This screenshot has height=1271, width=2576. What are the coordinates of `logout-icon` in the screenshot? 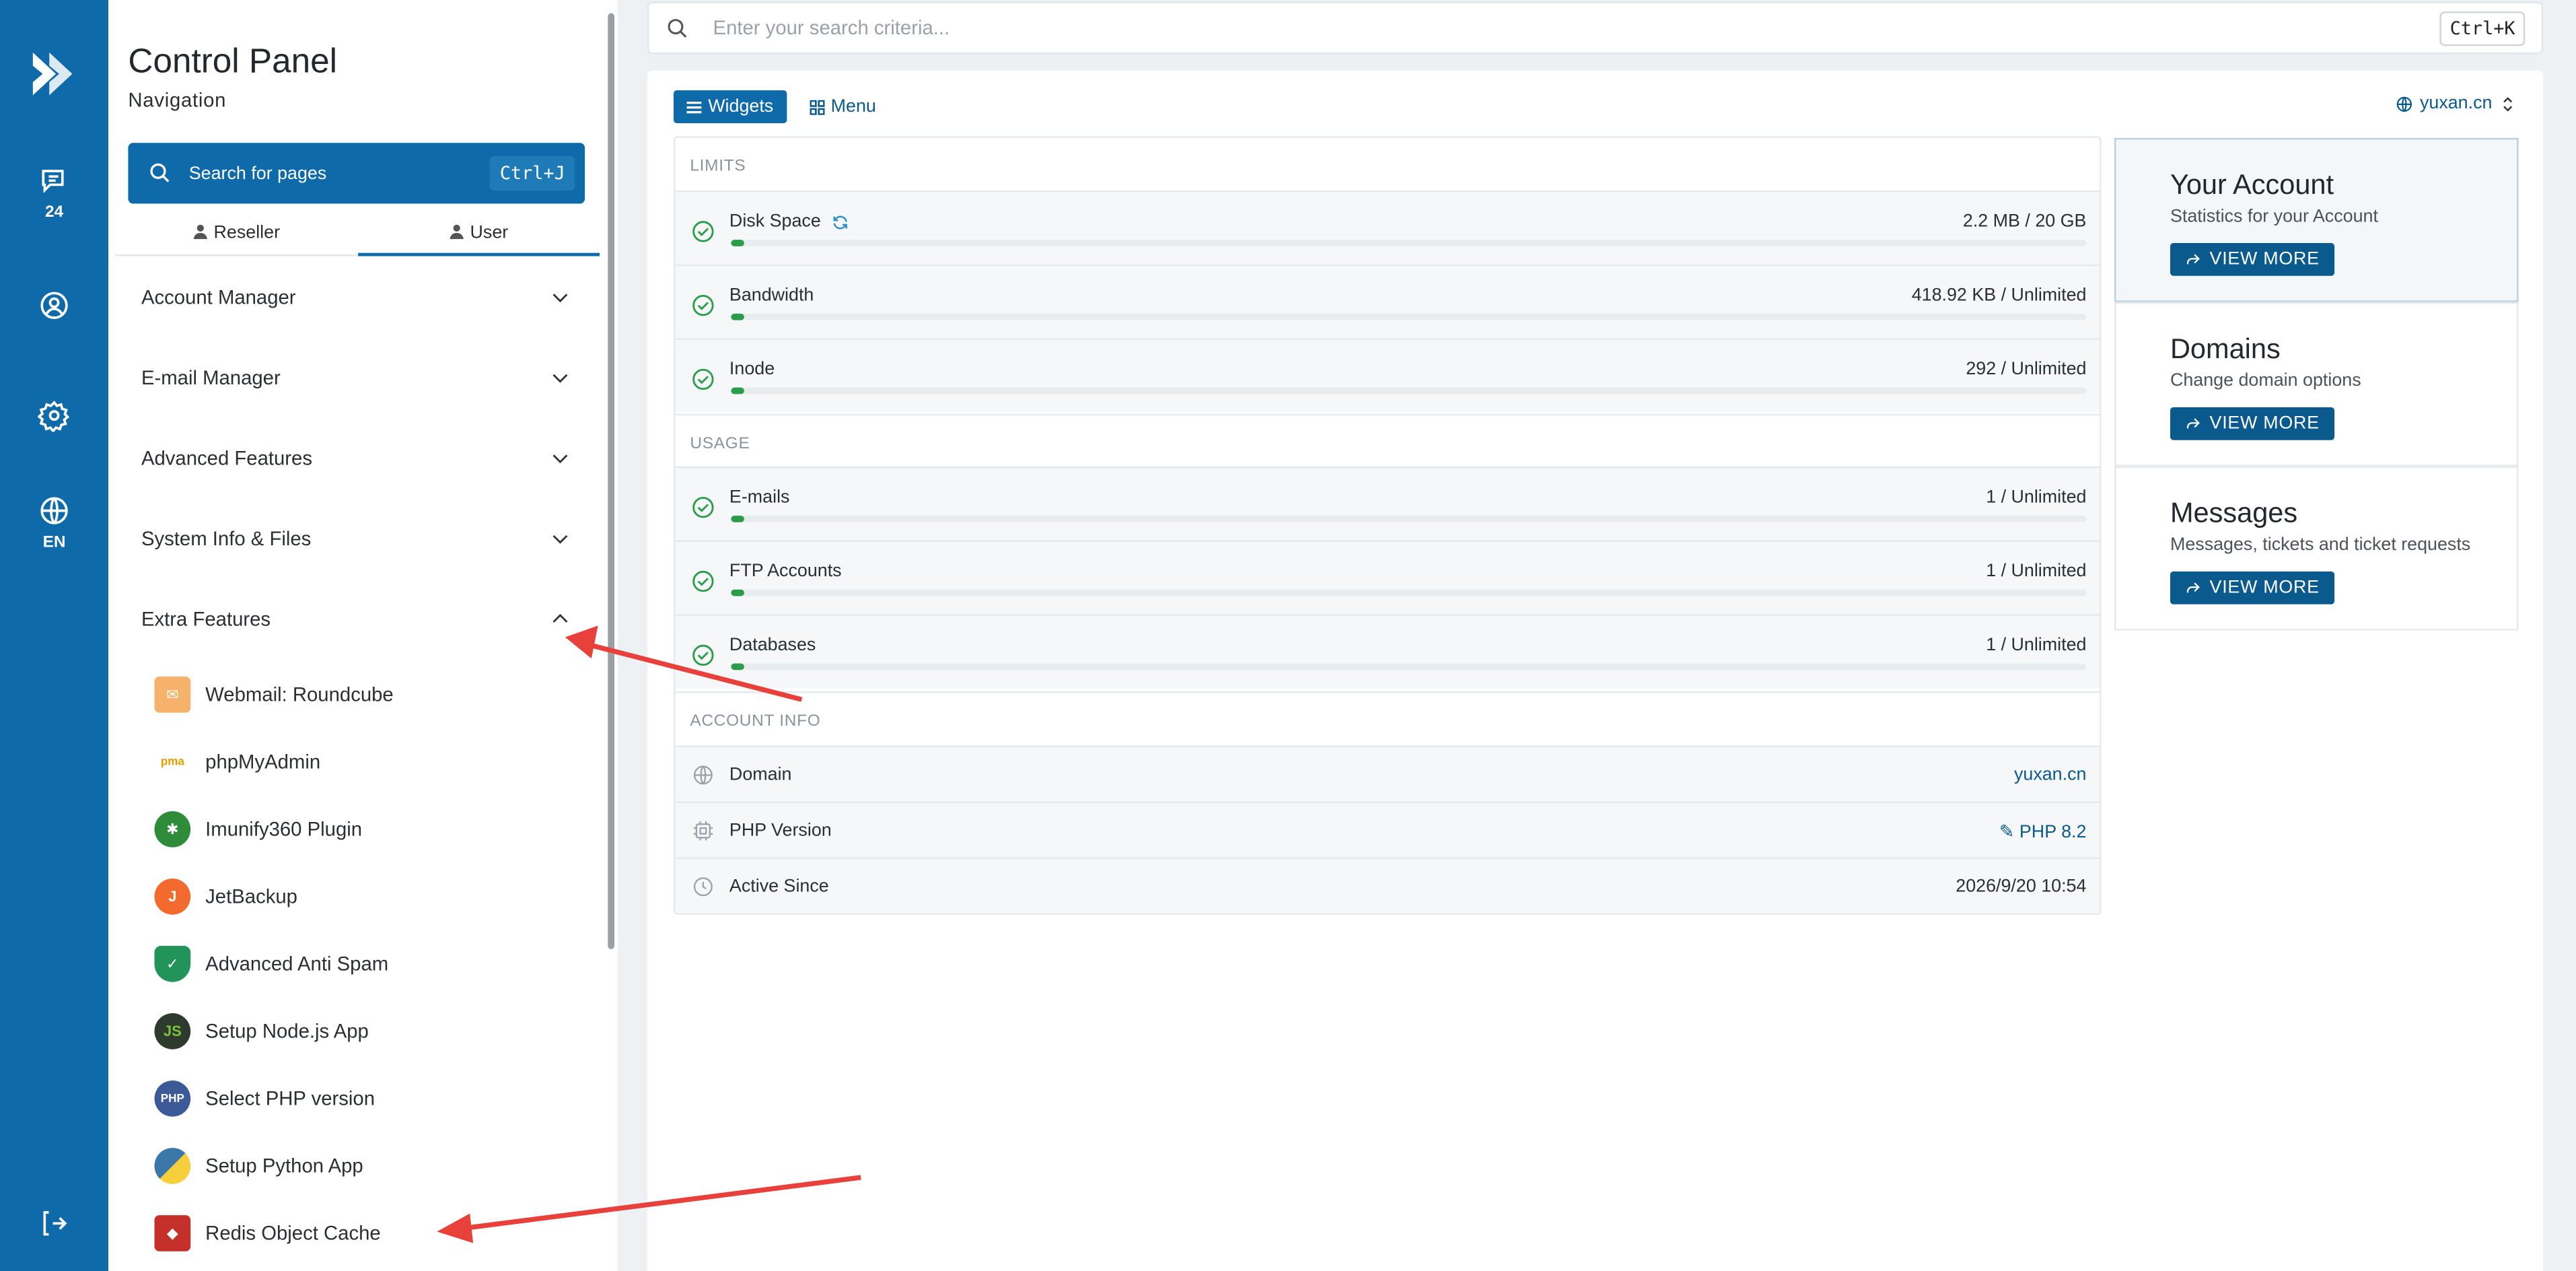 It's located at (55, 1223).